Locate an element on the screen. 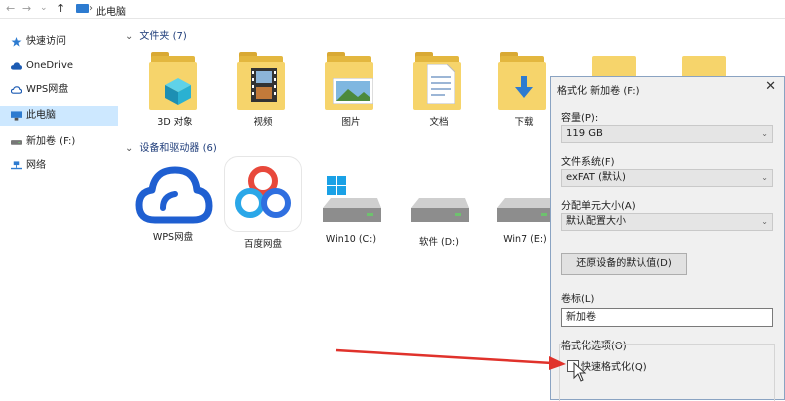 The width and height of the screenshot is (785, 401). folders-section-label: 文件夹 (7) is located at coordinates (163, 36).